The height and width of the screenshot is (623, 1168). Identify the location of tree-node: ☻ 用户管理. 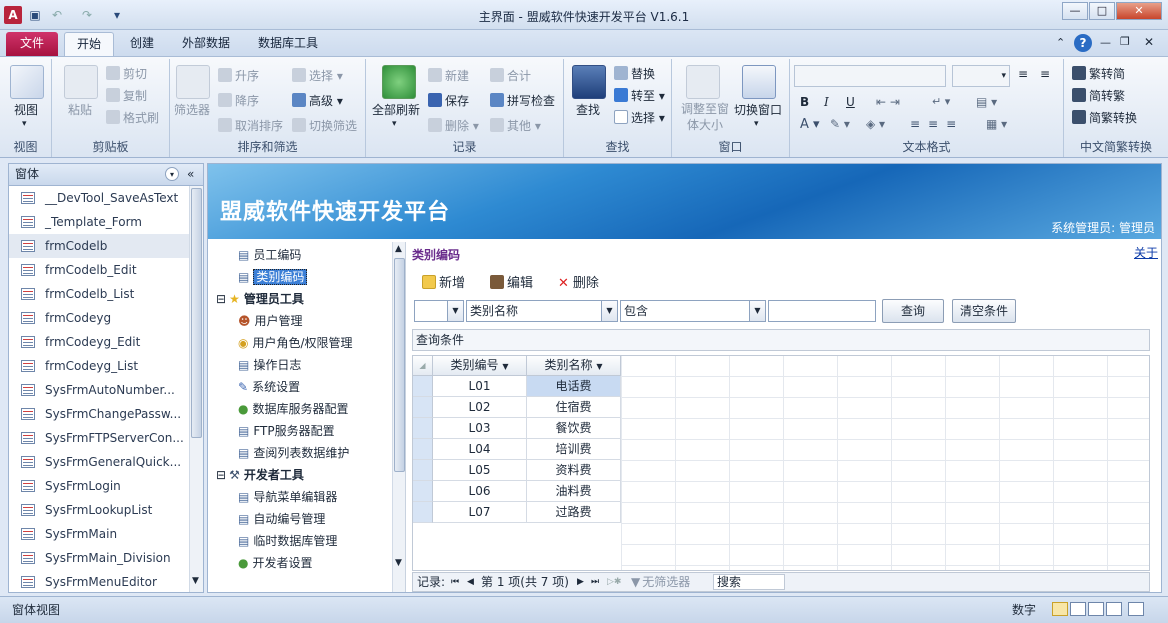
(303, 321).